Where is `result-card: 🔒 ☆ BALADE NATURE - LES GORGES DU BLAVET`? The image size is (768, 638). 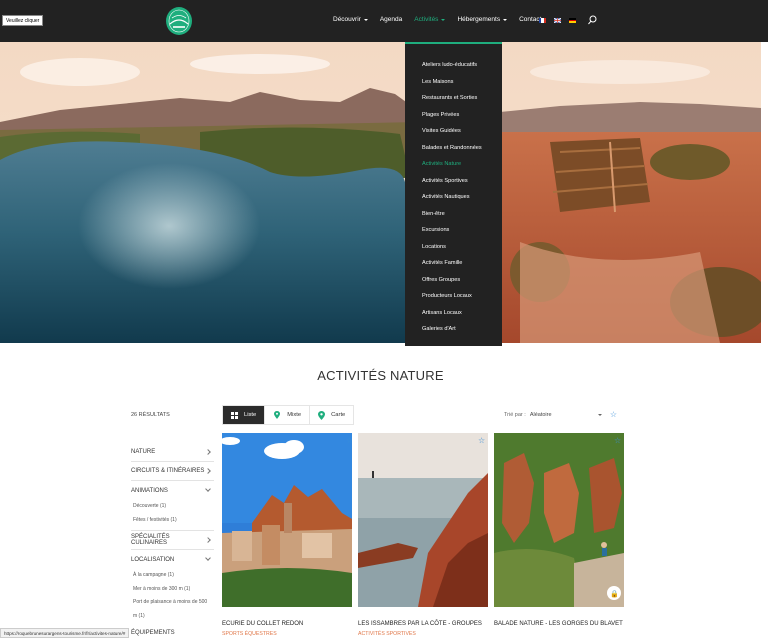
result-card: 🔒 ☆ BALADE NATURE - LES GORGES DU BLAVET is located at coordinates (559, 532).